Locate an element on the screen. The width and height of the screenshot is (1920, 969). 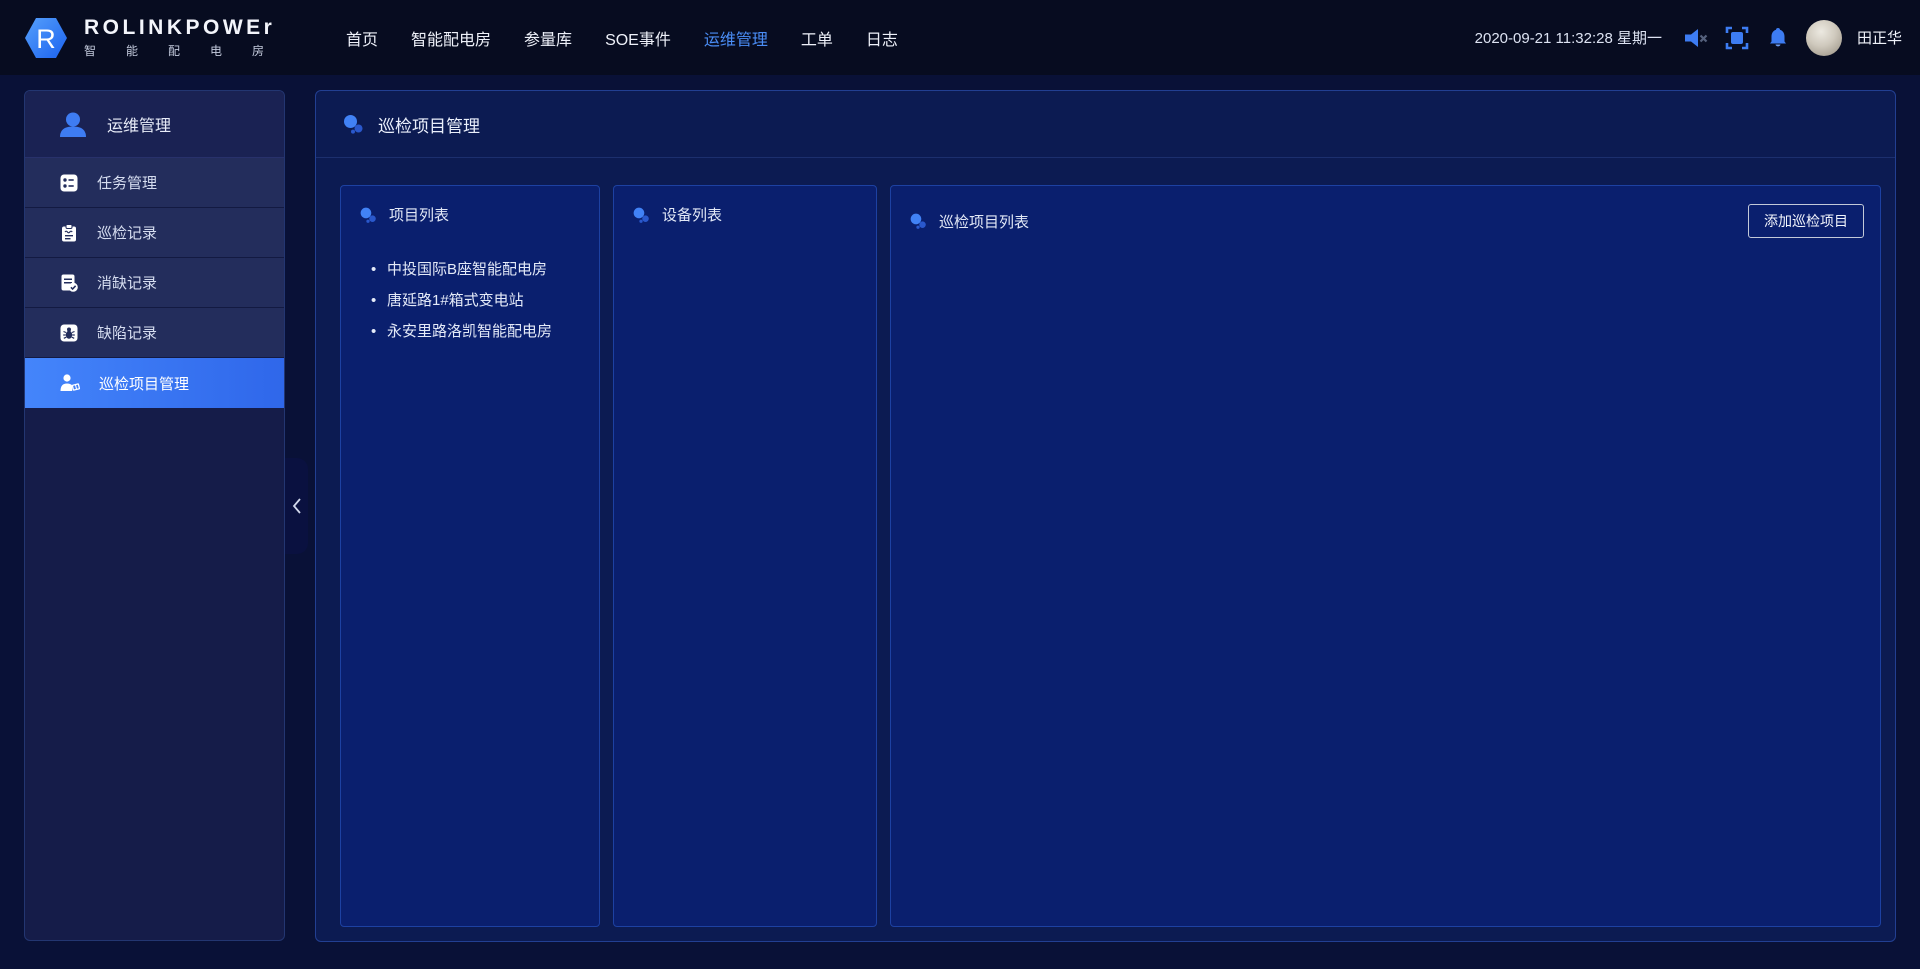
device-list-panel: 设备列表 is located at coordinates (745, 556).